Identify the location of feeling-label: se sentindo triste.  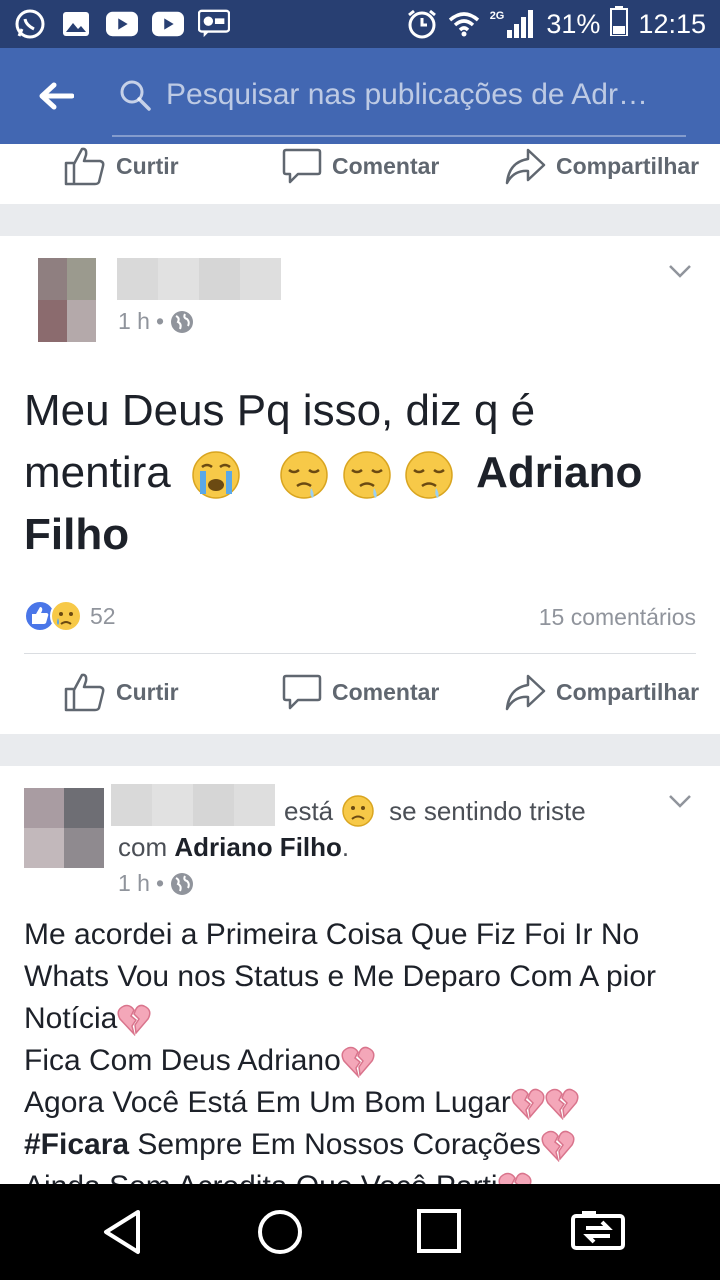
(487, 811).